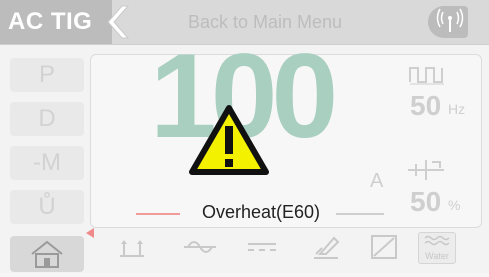 The width and height of the screenshot is (489, 277). Describe the element at coordinates (426, 170) in the screenshot. I see `balance-icon` at that location.